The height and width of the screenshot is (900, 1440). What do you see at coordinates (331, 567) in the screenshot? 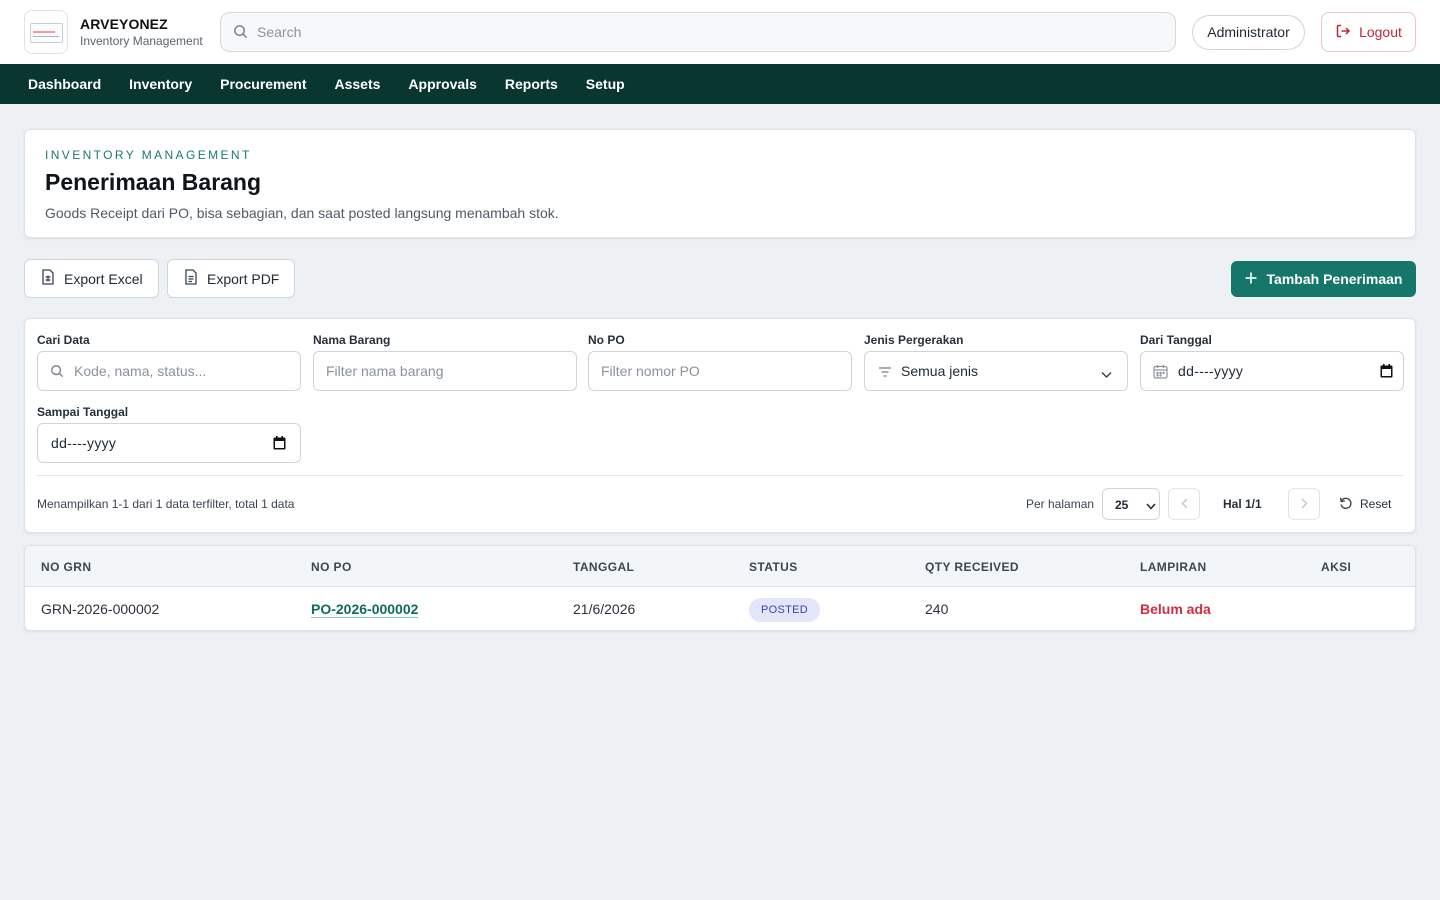
I see `col-po: NO PO` at bounding box center [331, 567].